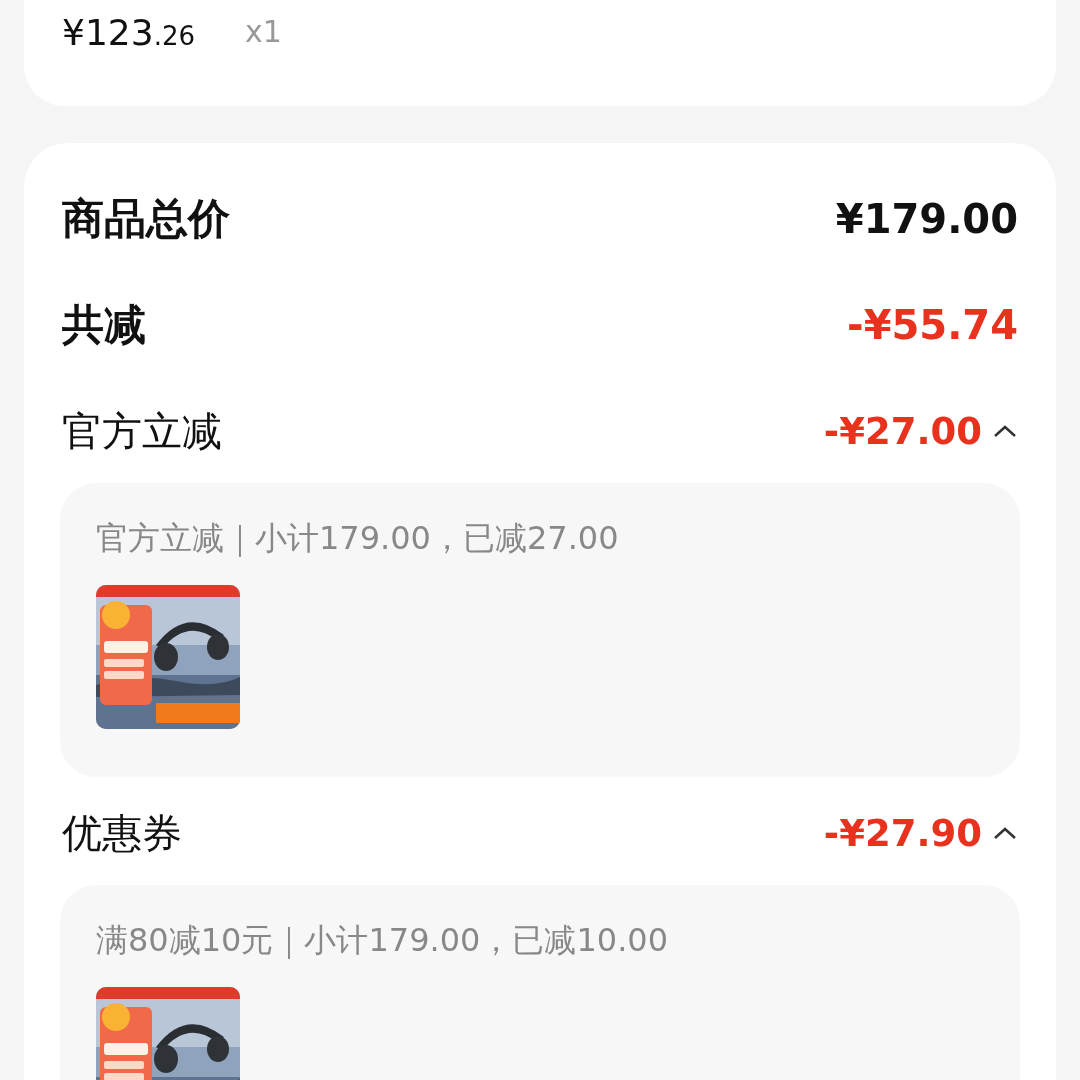  Describe the element at coordinates (122, 833) in the screenshot. I see `discount-label: 优惠券` at that location.